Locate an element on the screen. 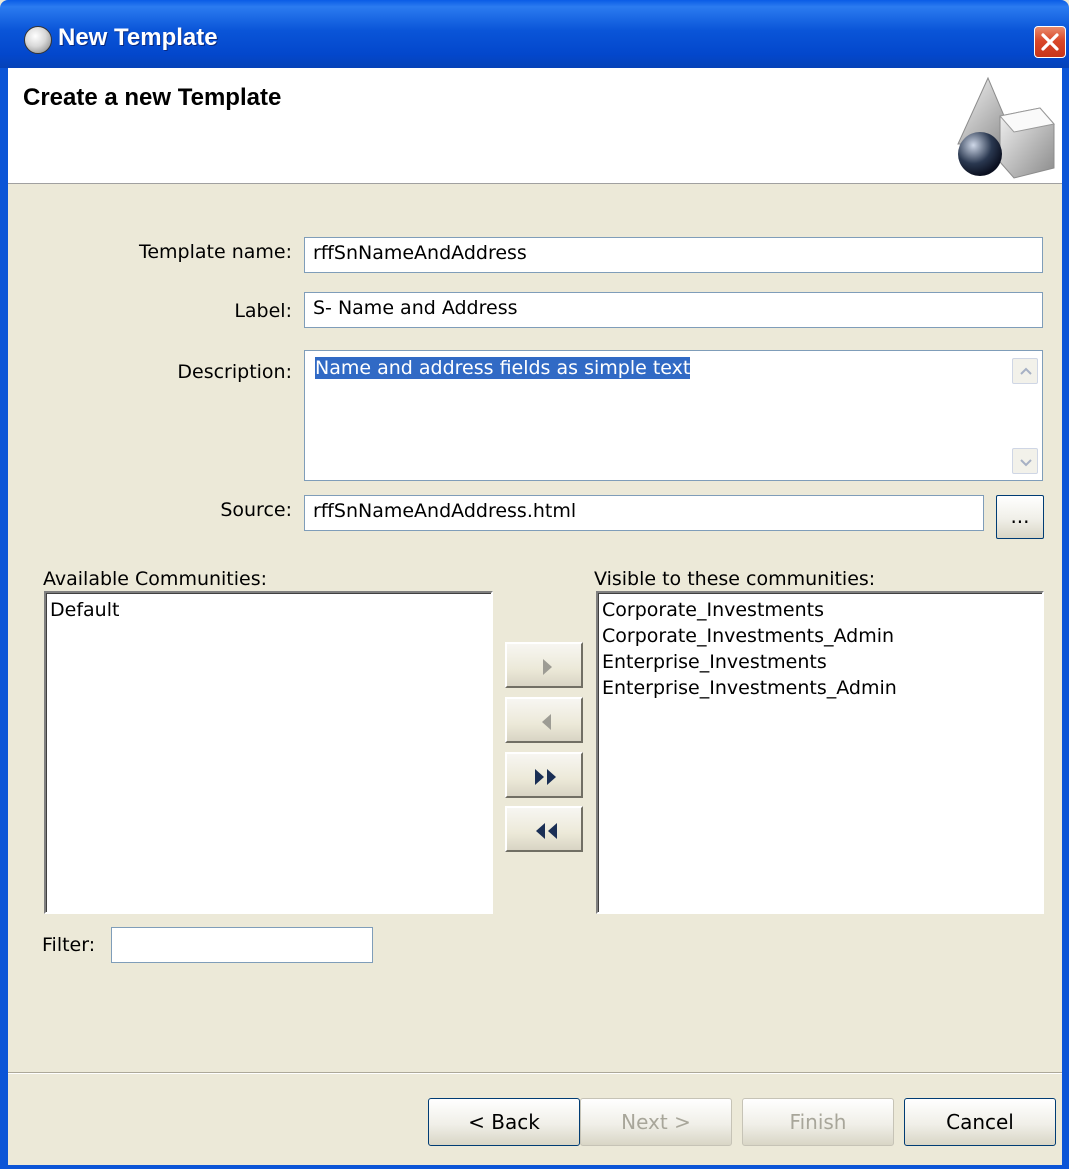  window-title: New Template is located at coordinates (138, 37).